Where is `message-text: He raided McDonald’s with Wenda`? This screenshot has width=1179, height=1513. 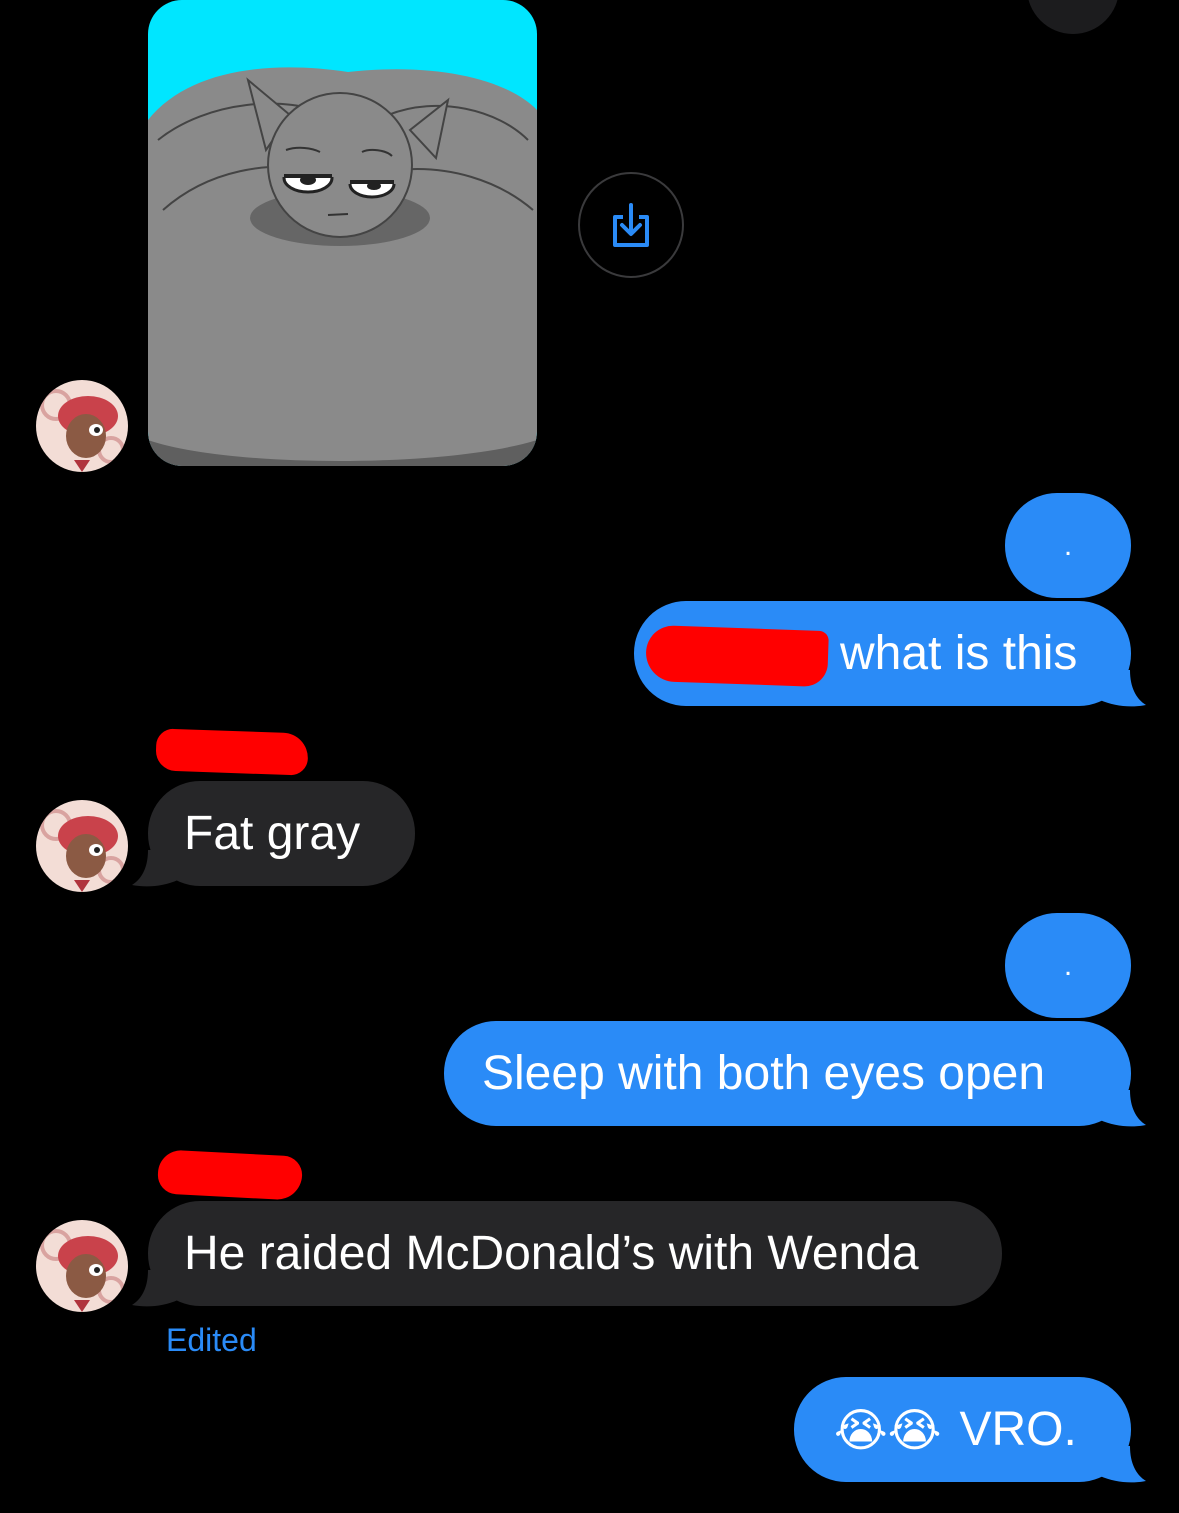 message-text: He raided McDonald’s with Wenda is located at coordinates (551, 1253).